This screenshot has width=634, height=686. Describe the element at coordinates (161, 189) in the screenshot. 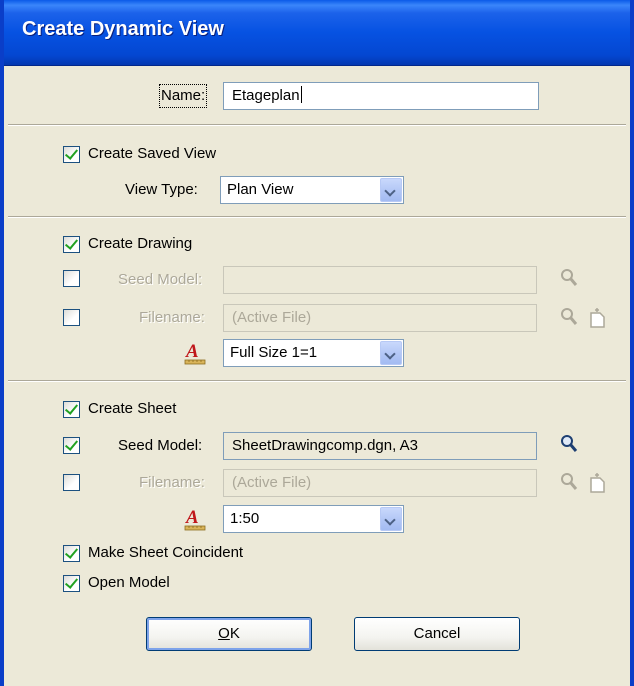

I see `view-type-label: View Type:` at that location.